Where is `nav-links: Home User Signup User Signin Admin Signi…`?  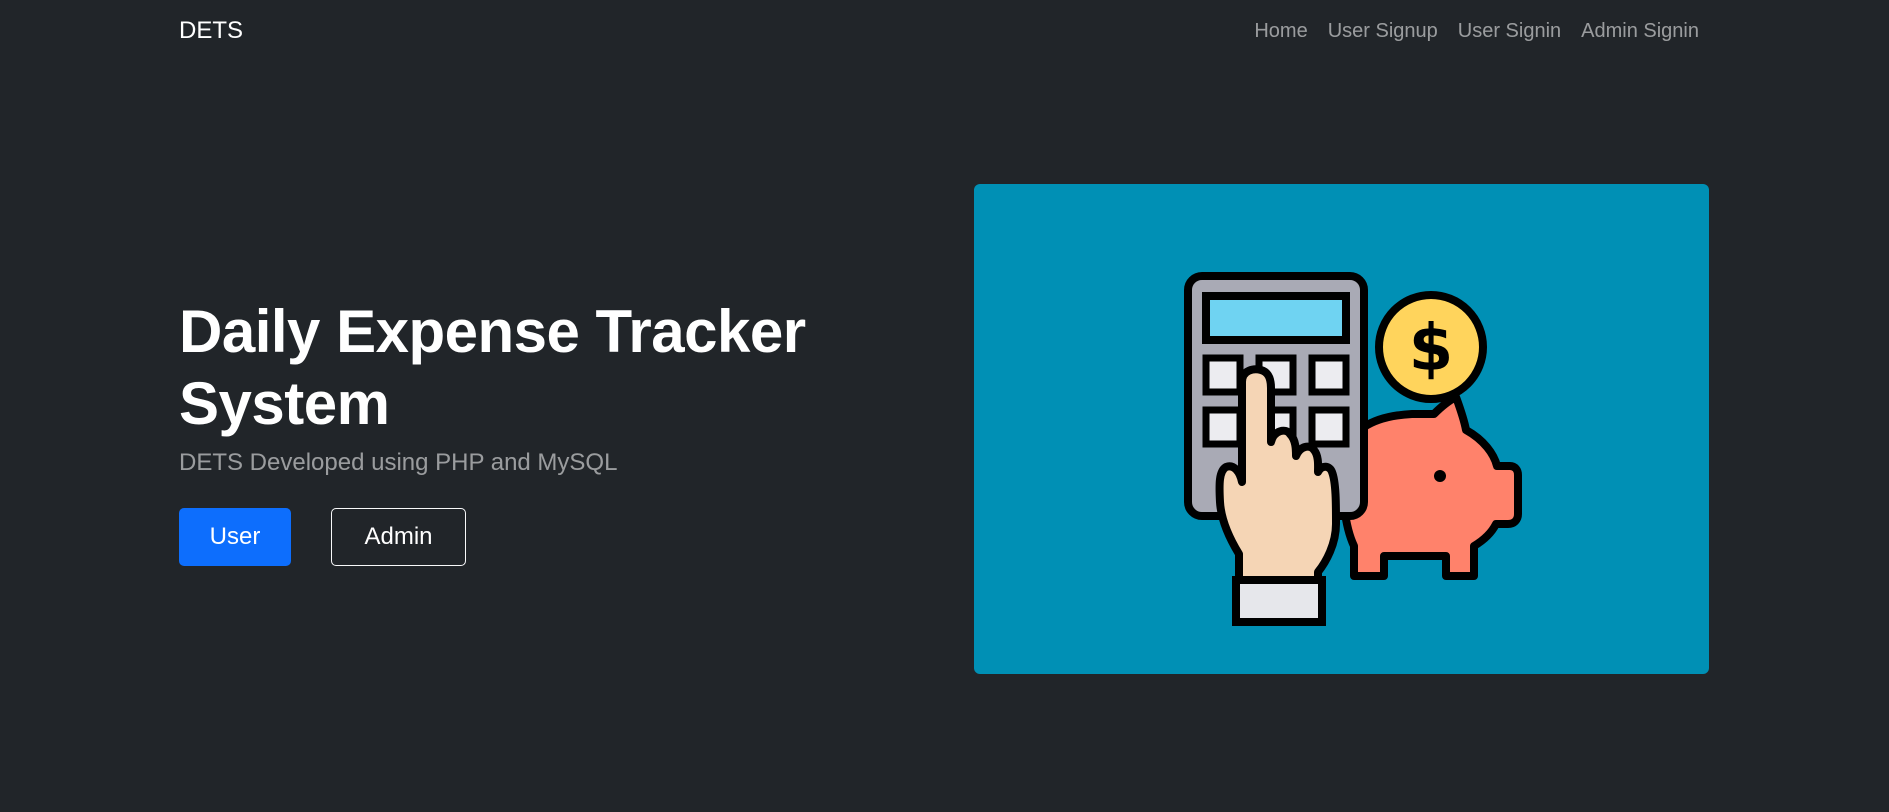
nav-links: Home User Signup User Signin Admin Signi… is located at coordinates (1476, 31).